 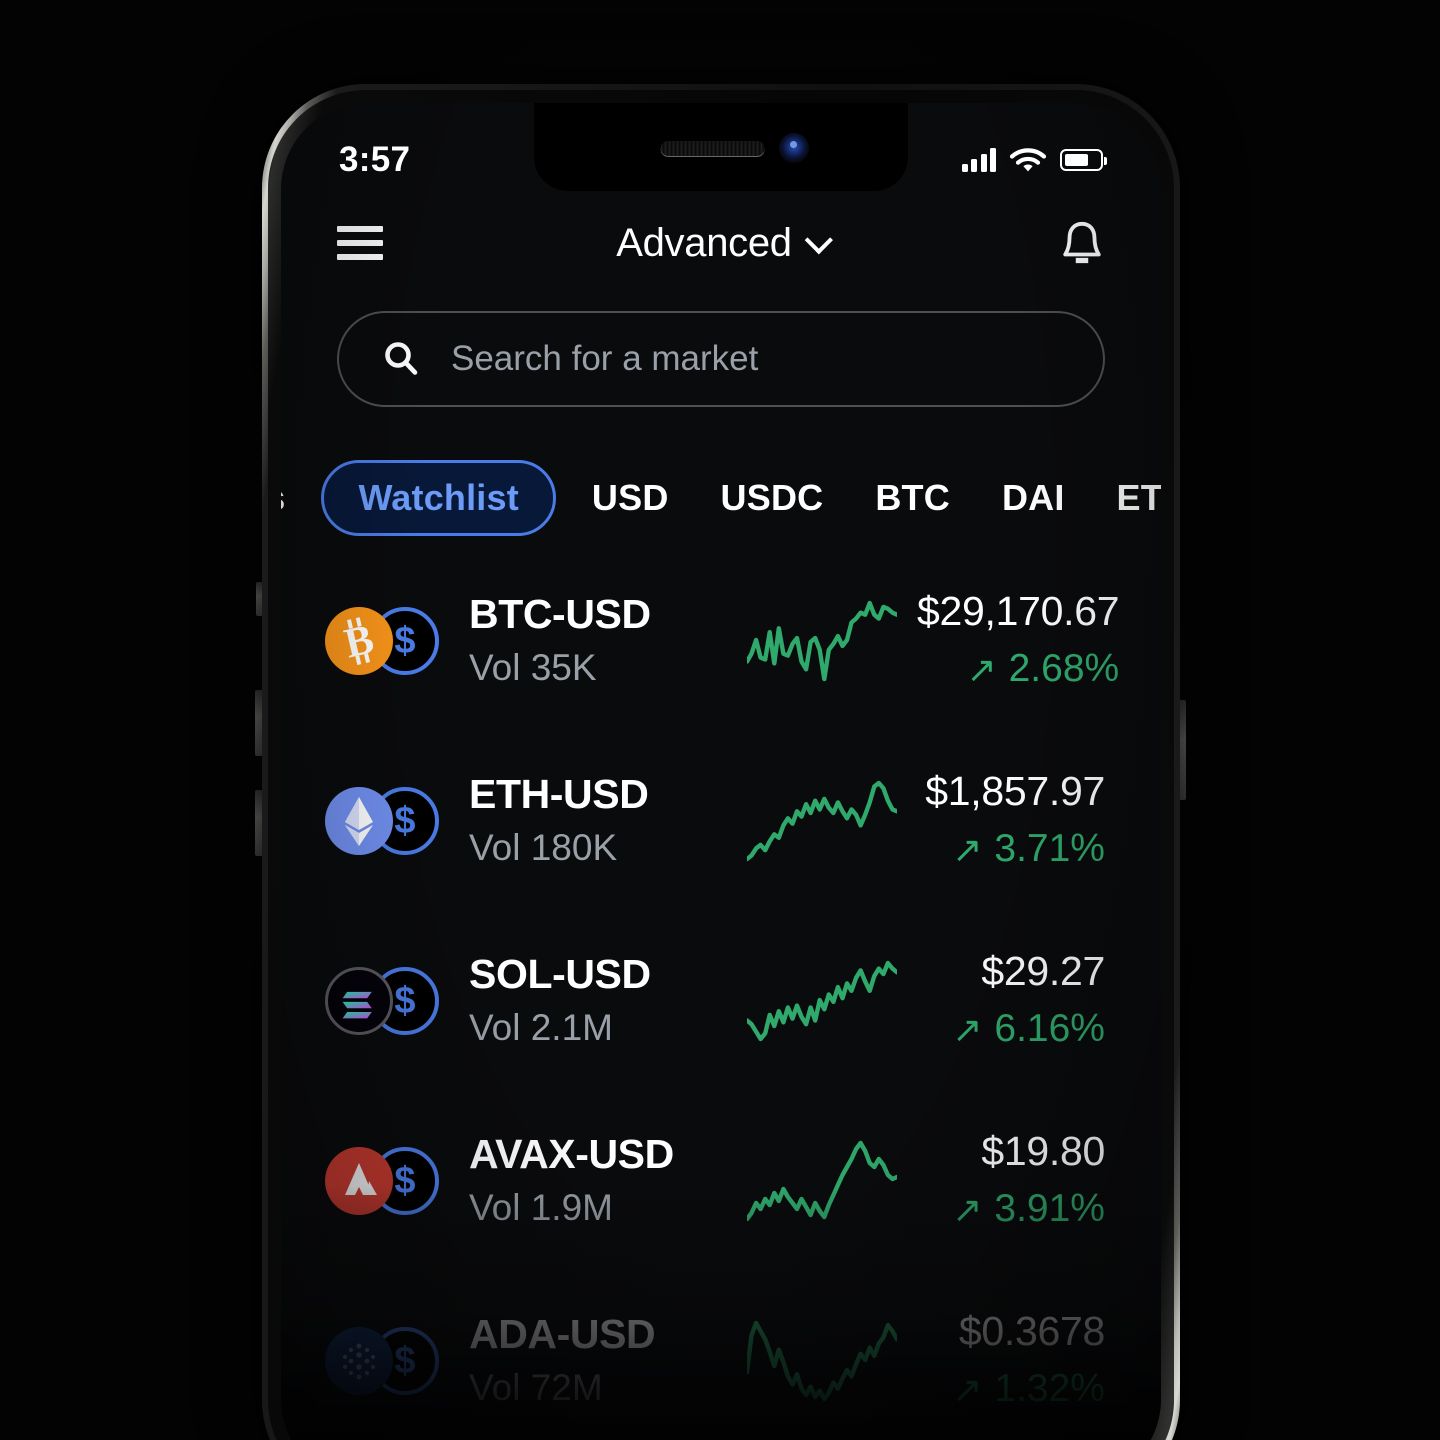 I want to click on price-change-badge: ↗ 2.68%, so click(x=1018, y=669).